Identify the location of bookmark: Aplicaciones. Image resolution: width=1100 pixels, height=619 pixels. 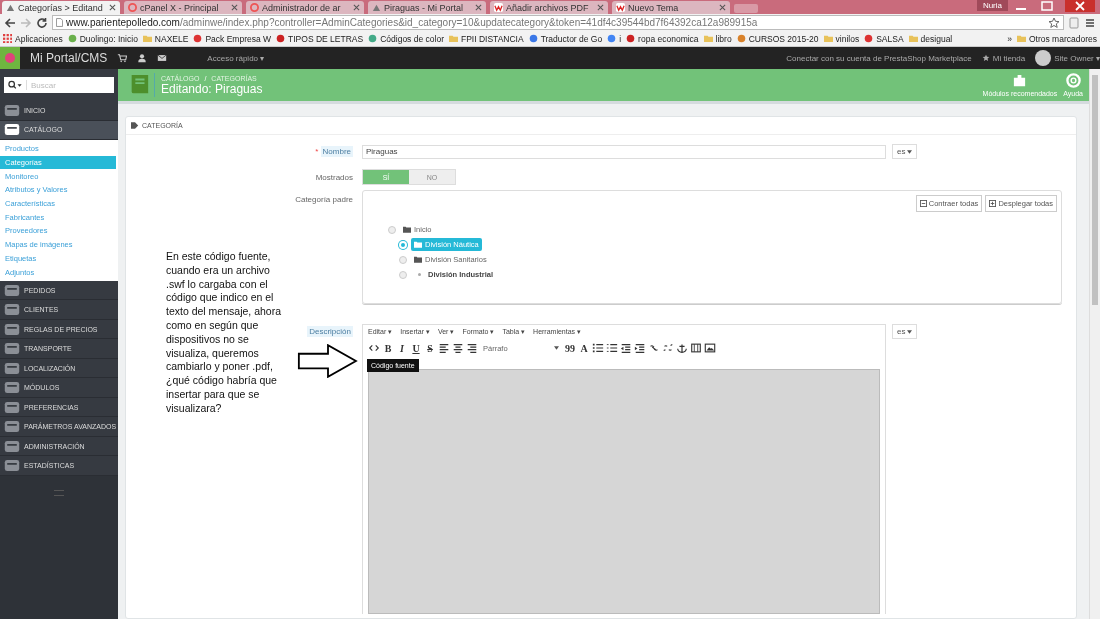
(33, 38).